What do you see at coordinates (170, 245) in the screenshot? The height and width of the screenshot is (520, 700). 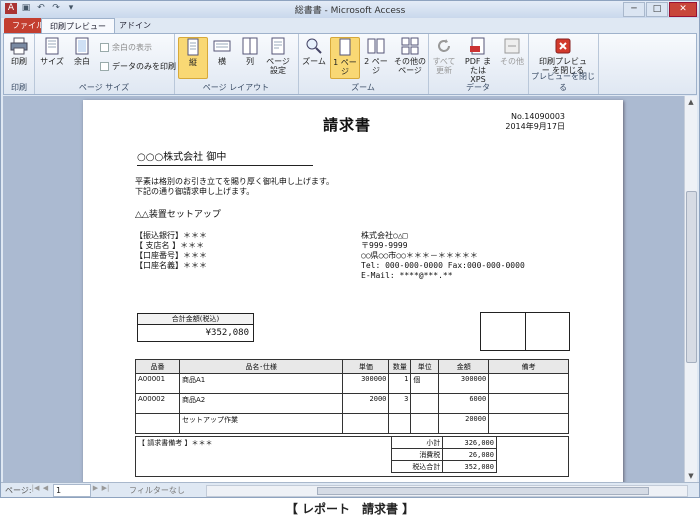 I see `bank-line: 【 支店名 】＊＊＊` at bounding box center [170, 245].